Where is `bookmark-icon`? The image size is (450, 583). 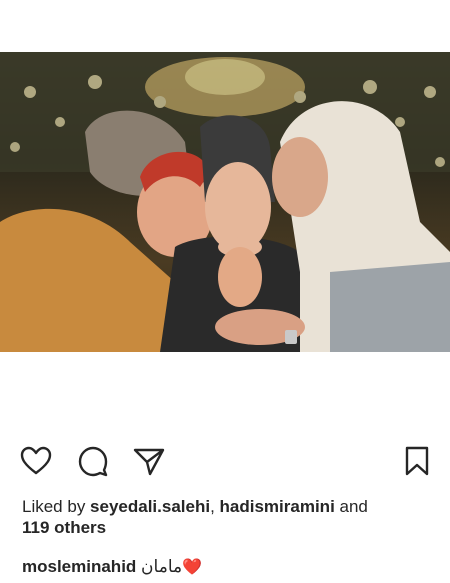
bookmark-icon is located at coordinates (417, 461).